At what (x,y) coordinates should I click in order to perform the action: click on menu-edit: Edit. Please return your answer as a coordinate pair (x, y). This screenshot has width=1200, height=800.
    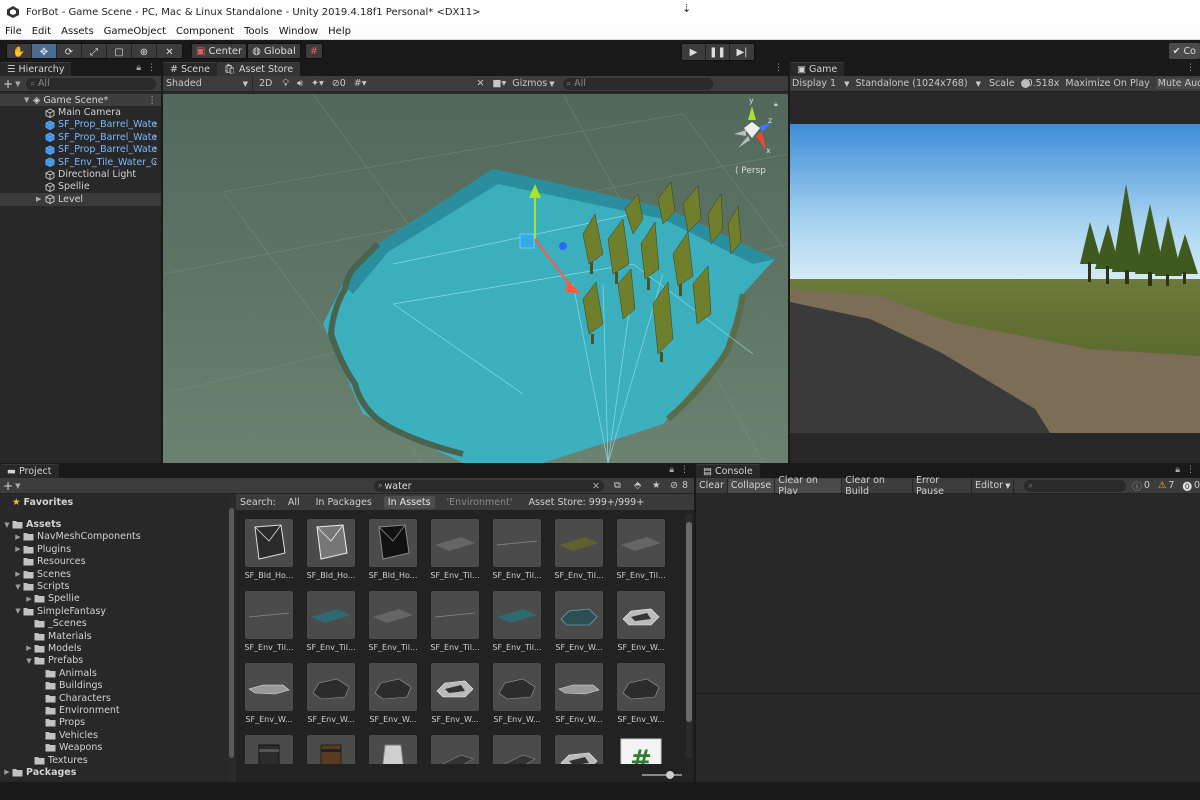
    Looking at the image, I should click on (41, 31).